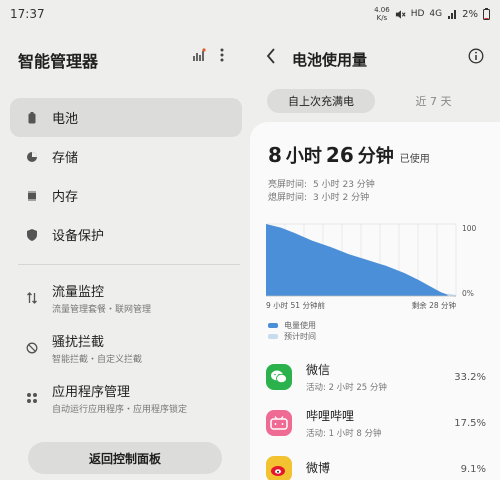 The height and width of the screenshot is (480, 500). Describe the element at coordinates (318, 468) in the screenshot. I see `app-name: 微博` at that location.